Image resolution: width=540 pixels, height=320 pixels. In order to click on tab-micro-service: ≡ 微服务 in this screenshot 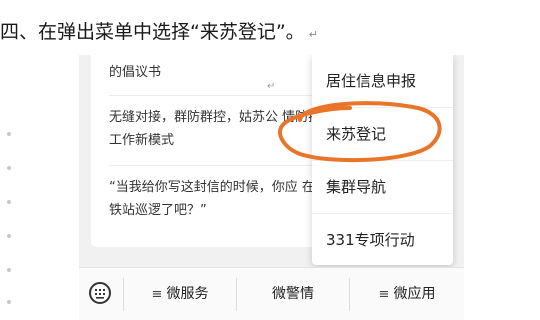, I will do `click(180, 294)`.